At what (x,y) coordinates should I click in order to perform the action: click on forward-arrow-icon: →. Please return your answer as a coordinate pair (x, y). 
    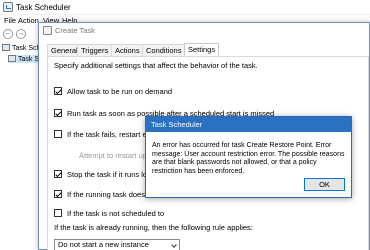
    Looking at the image, I should click on (21, 34).